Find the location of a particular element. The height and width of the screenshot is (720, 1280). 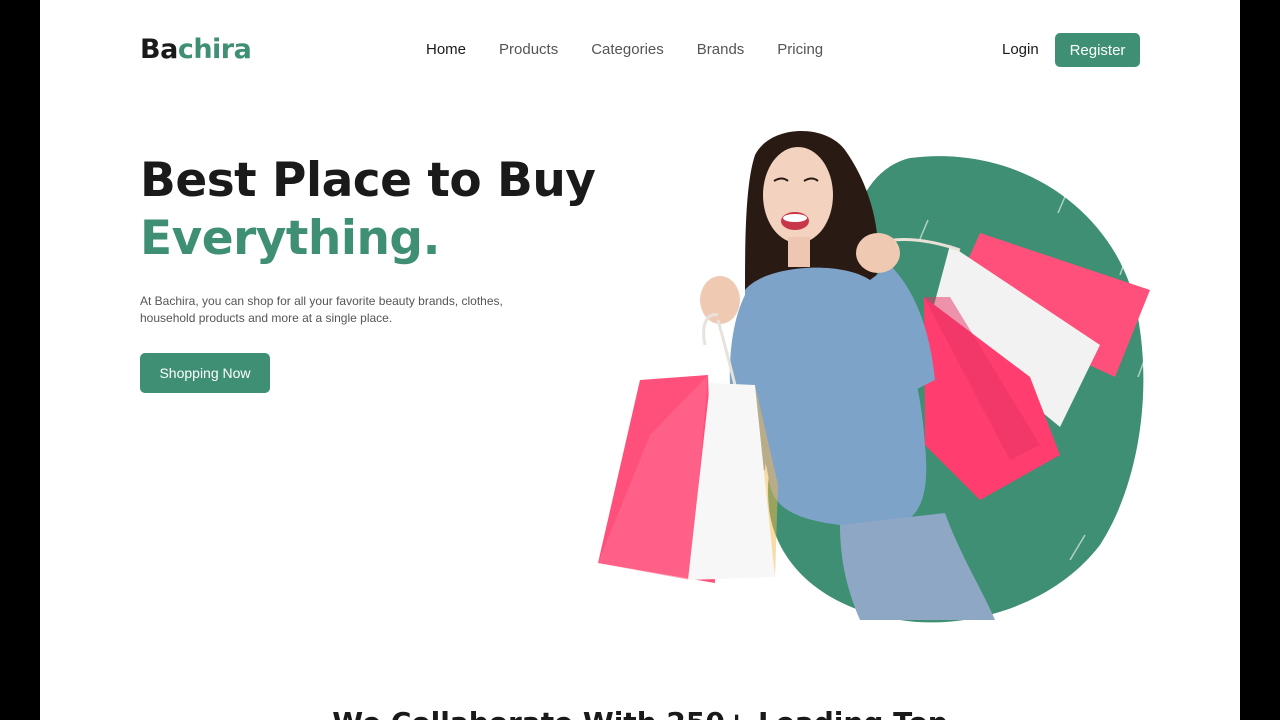

brand-logo-part2: chira is located at coordinates (214, 49).